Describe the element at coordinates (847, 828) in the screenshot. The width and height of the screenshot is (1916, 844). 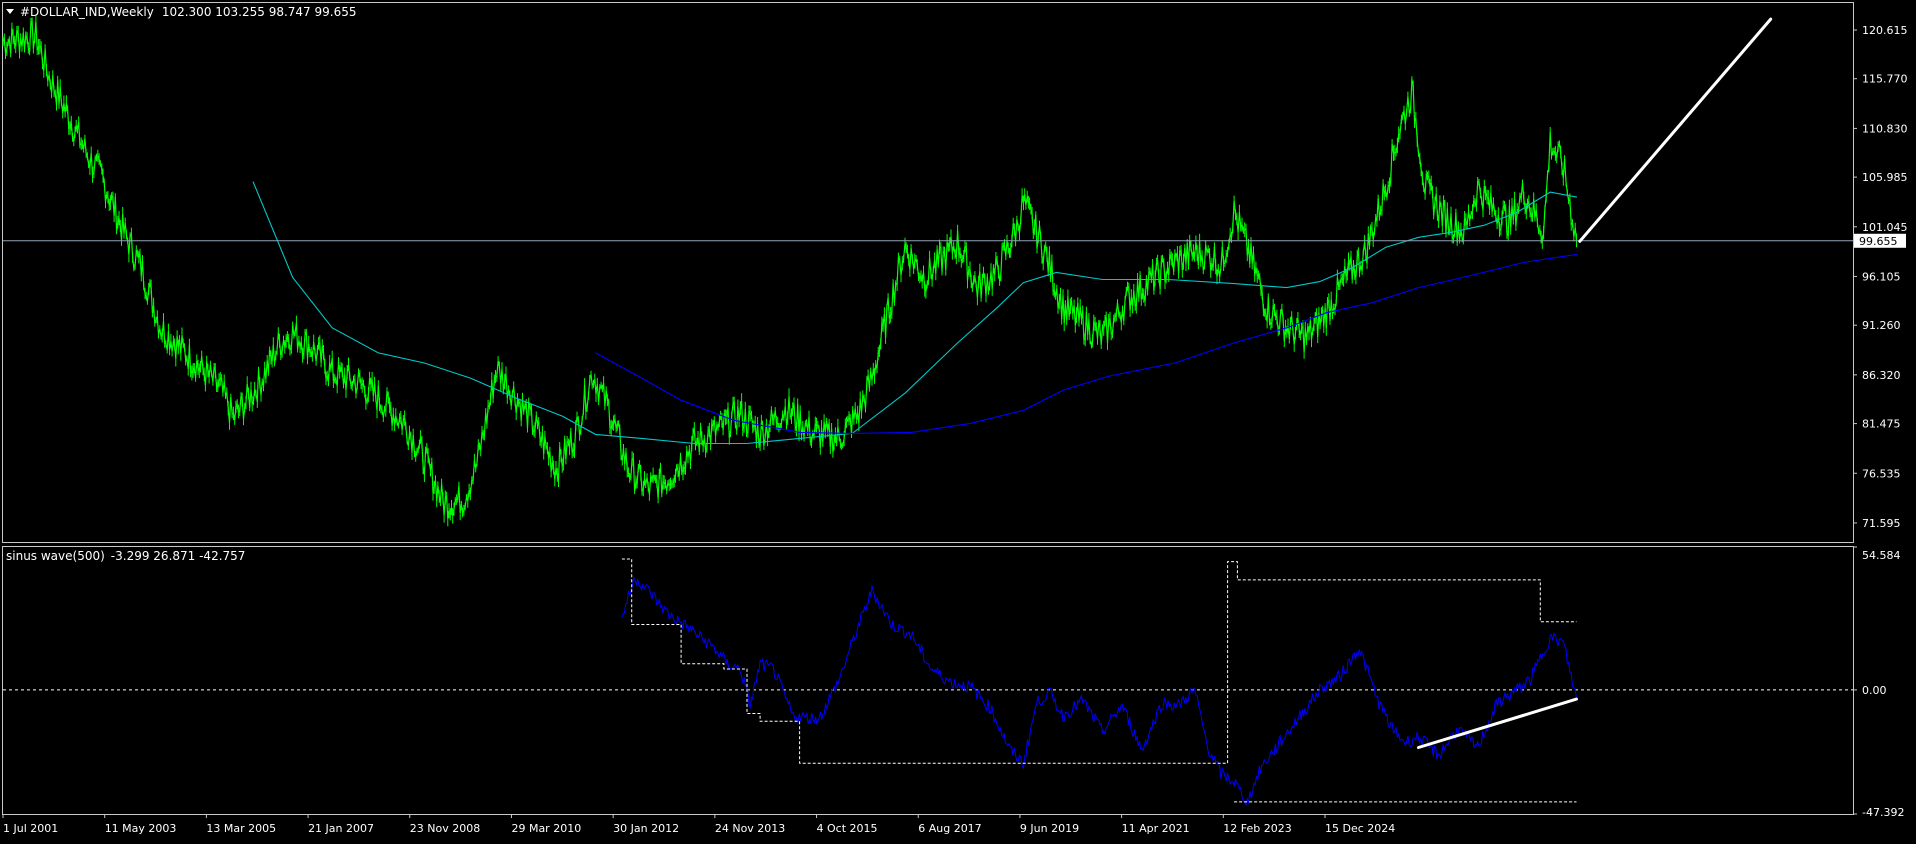
I see `x-tick-label: 4 Oct 2015` at that location.